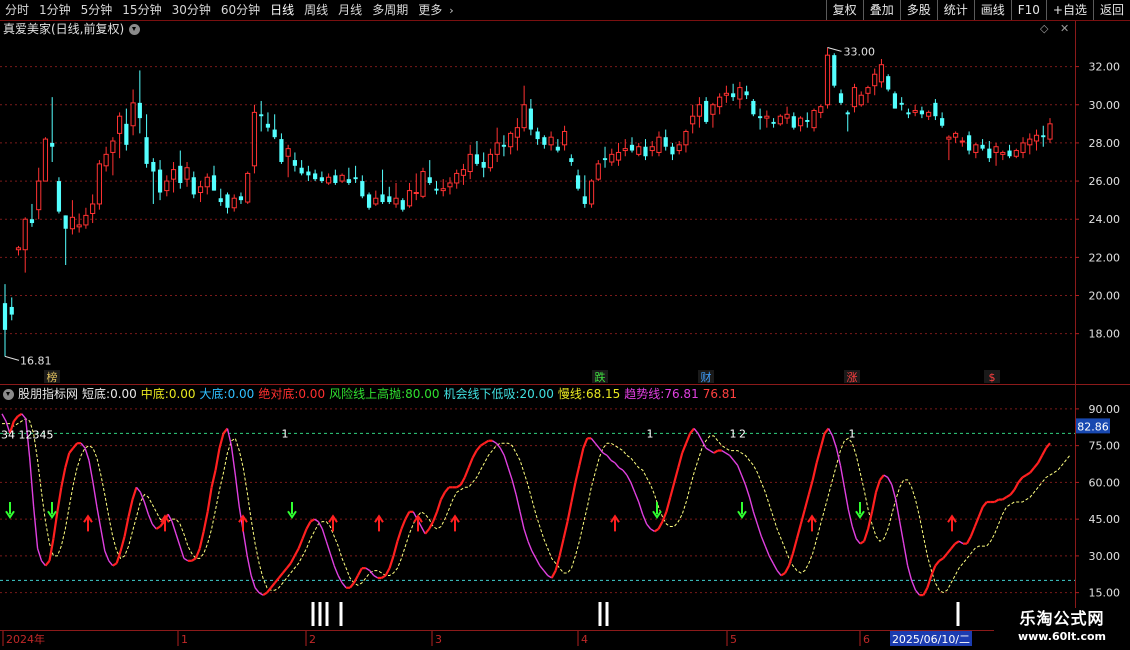 This screenshot has height=650, width=1130. What do you see at coordinates (48, 394) in the screenshot?
I see `indicator-name: 股朋指标网` at bounding box center [48, 394].